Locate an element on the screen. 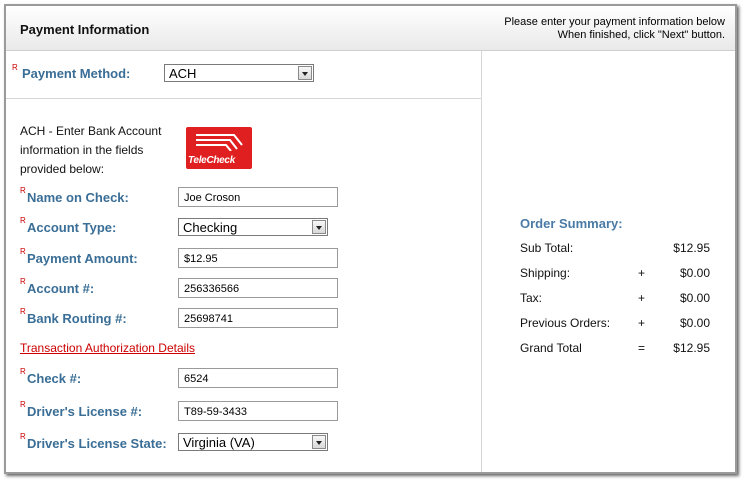  payment-method-value: ACH is located at coordinates (183, 73).